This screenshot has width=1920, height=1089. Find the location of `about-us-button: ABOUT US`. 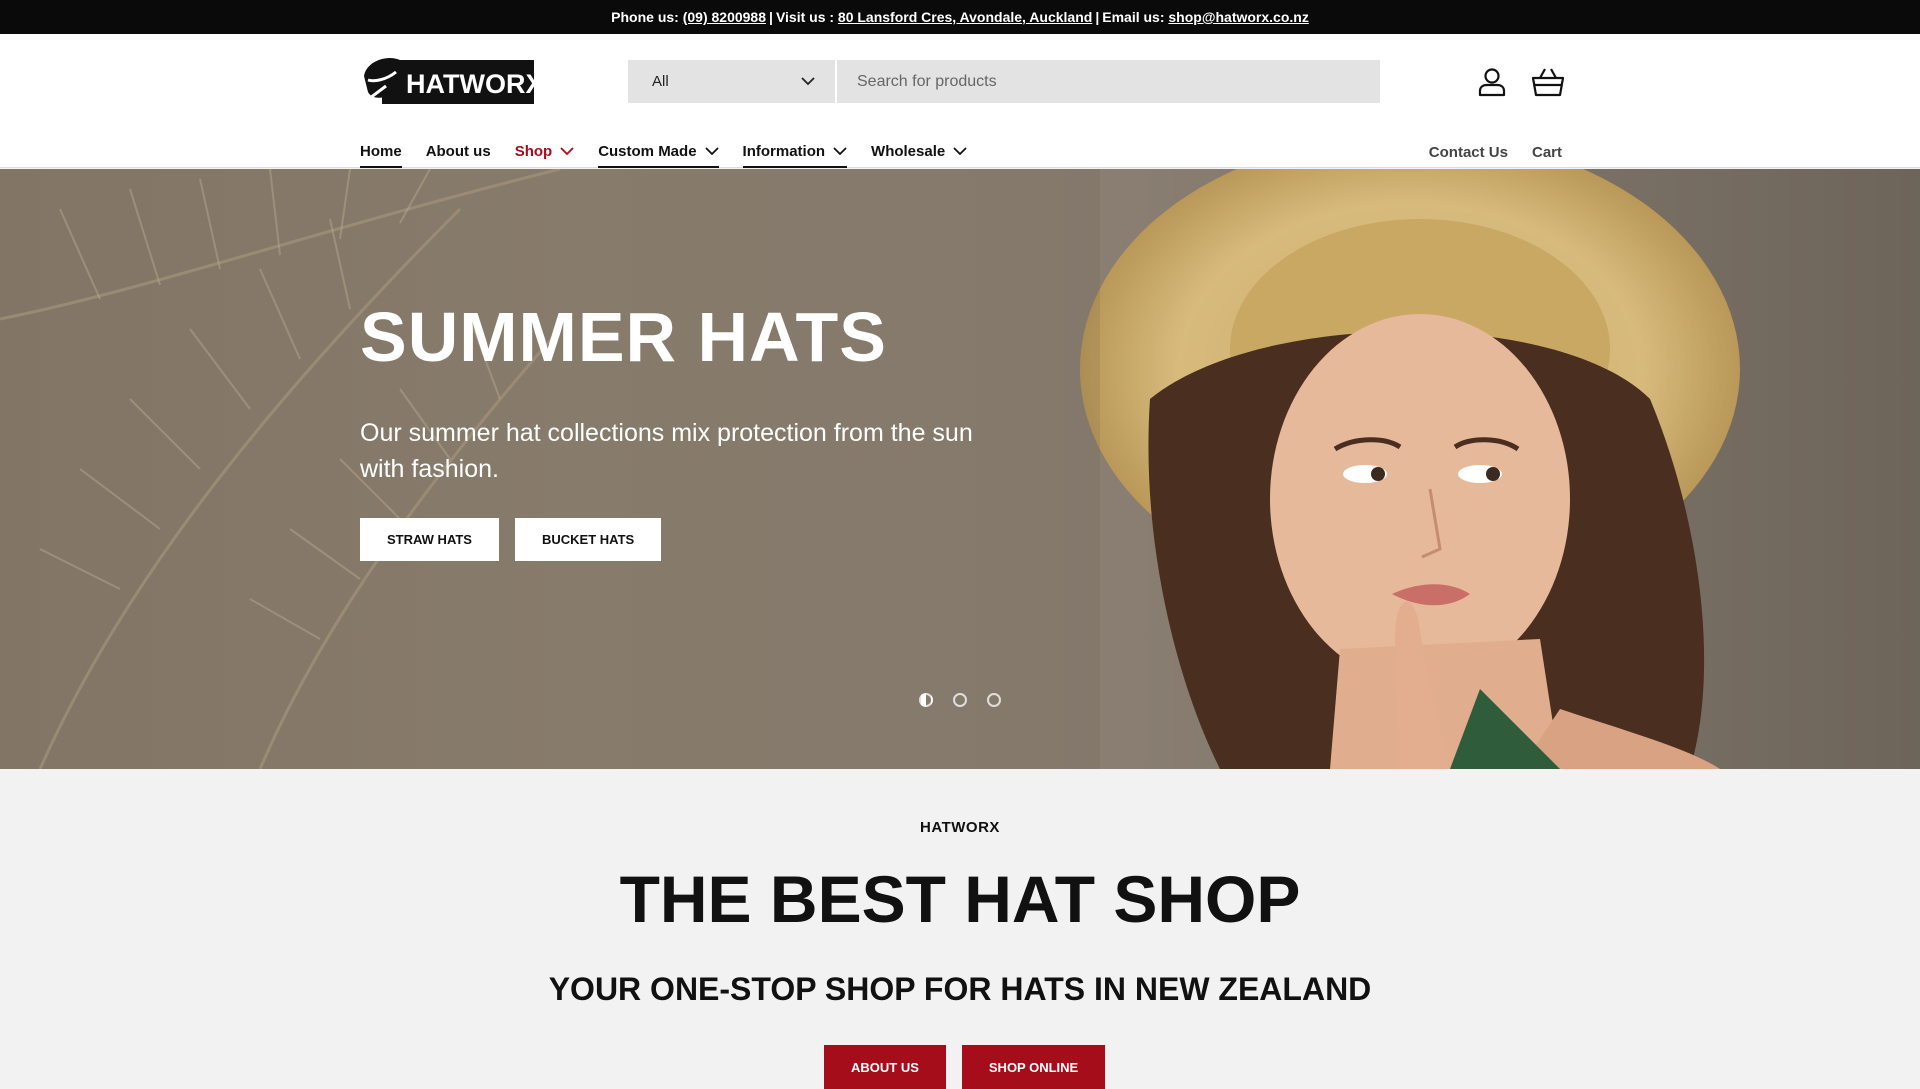

about-us-button: ABOUT US is located at coordinates (885, 1067).